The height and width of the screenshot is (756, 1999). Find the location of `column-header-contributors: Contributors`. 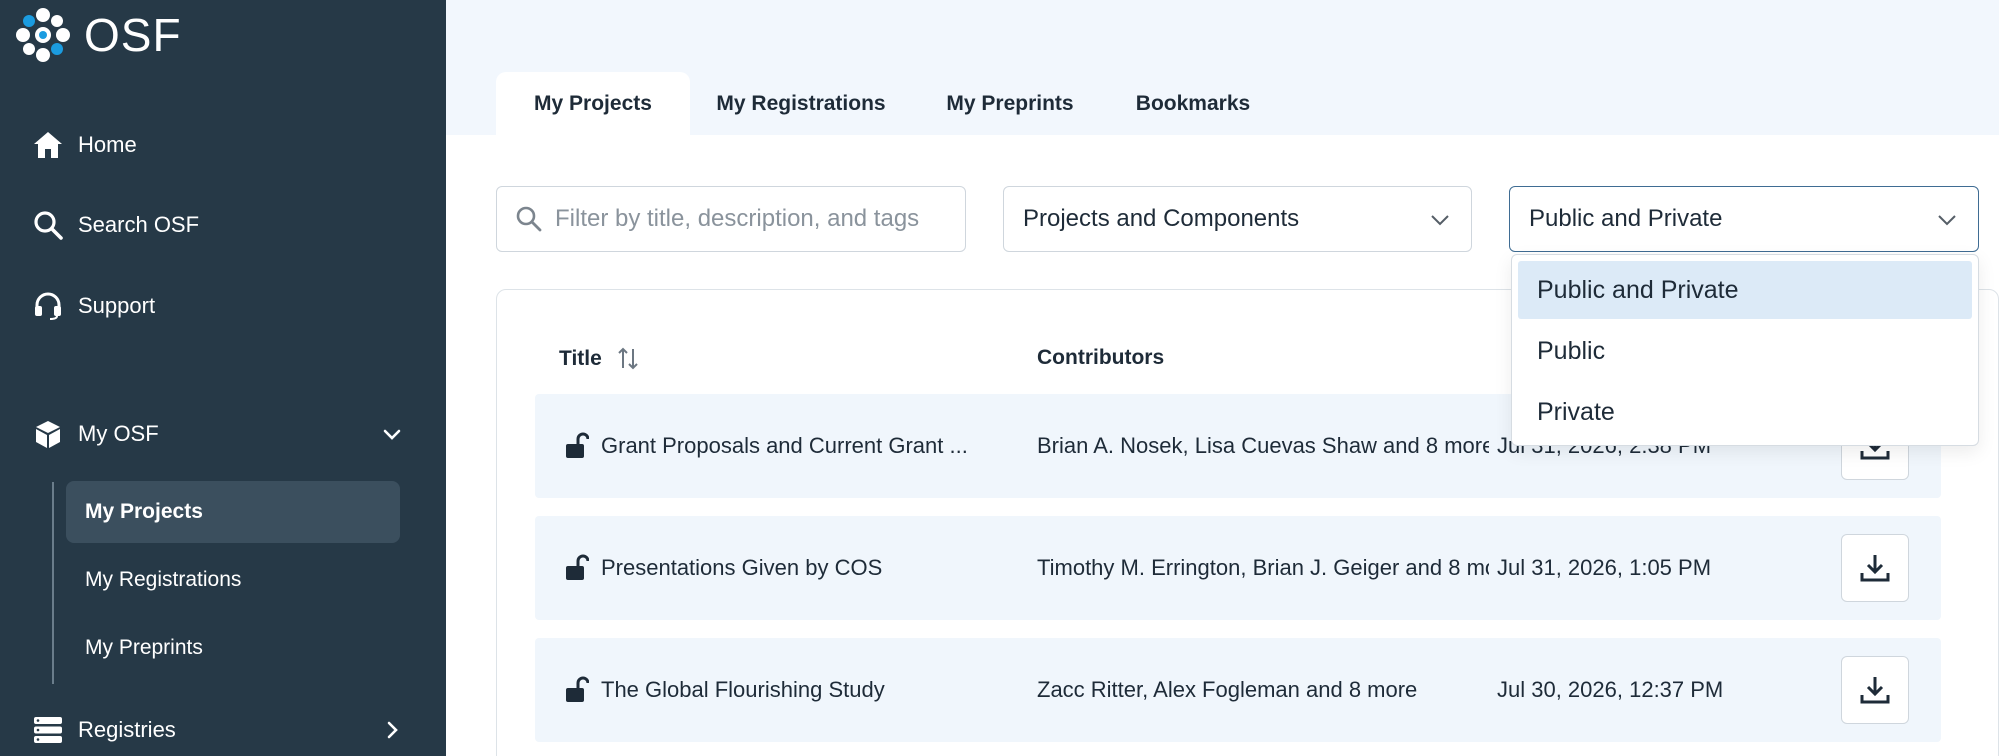

column-header-contributors: Contributors is located at coordinates (1100, 358).